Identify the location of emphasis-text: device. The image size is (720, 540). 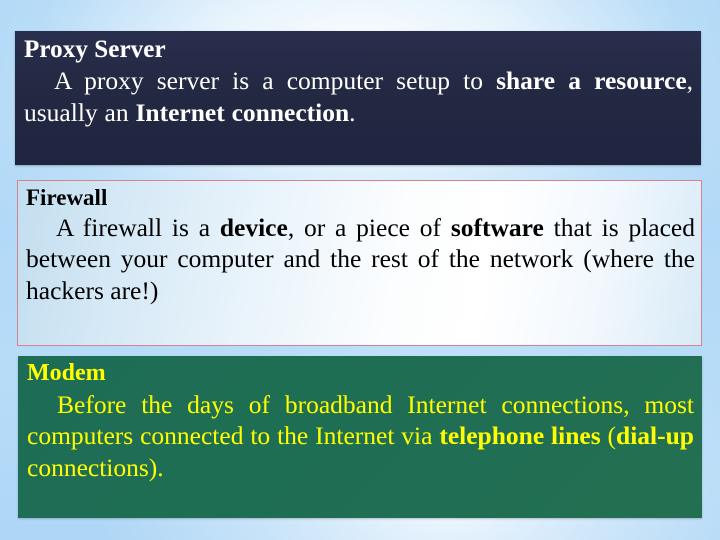
(253, 227).